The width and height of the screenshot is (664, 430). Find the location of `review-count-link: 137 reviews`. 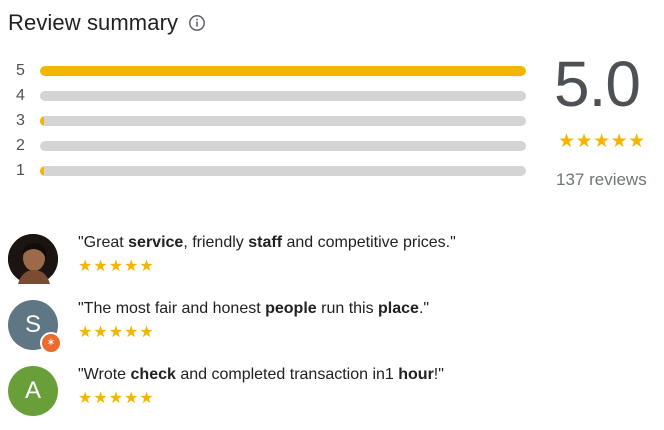

review-count-link: 137 reviews is located at coordinates (601, 180).